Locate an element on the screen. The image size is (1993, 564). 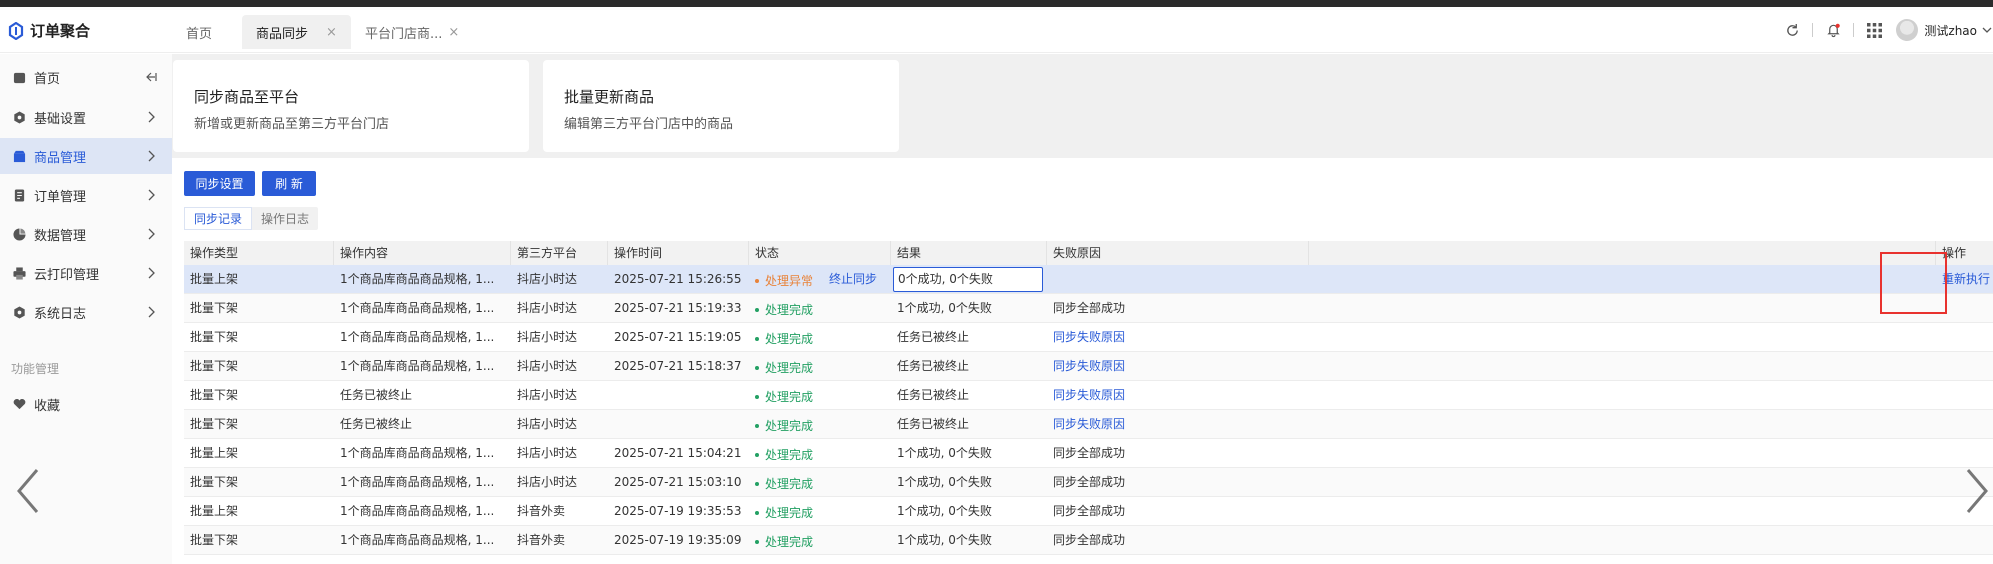
tab-platform-store: 平台门店商... × is located at coordinates (412, 32).